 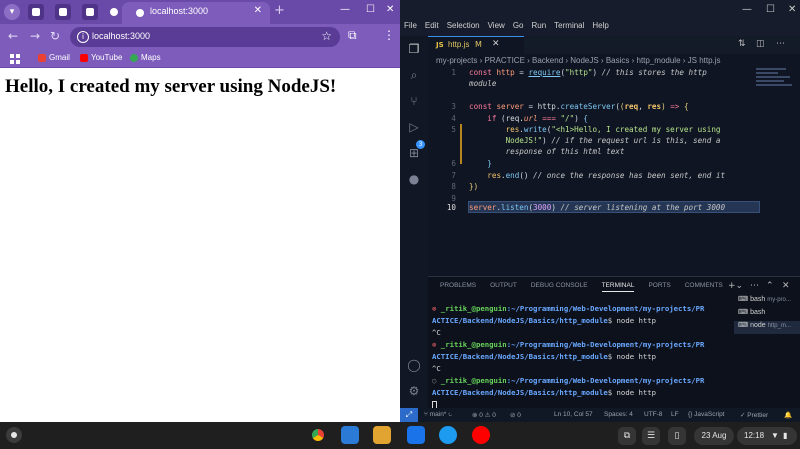 I want to click on close-window-icon: ✕, so click(x=390, y=9).